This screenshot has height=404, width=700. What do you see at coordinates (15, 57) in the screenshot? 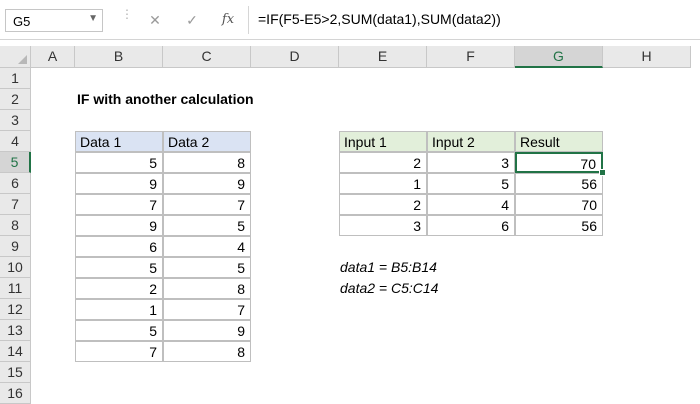
I see `select-all-button` at bounding box center [15, 57].